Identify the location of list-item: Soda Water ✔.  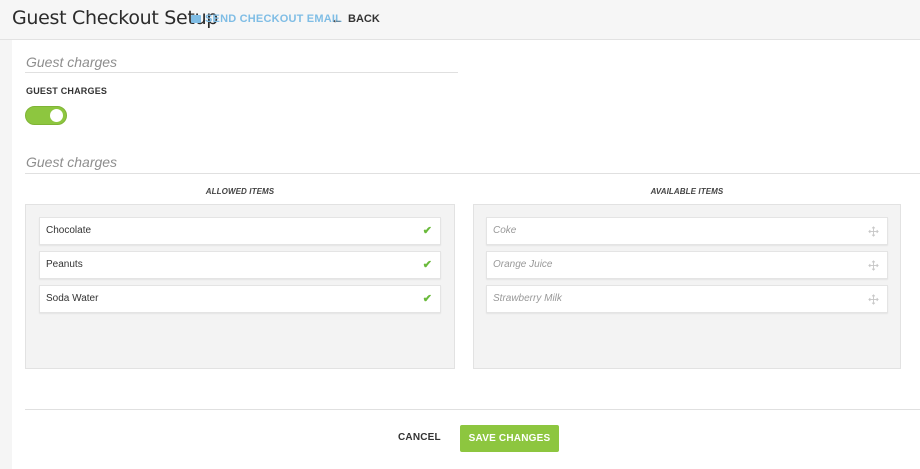
(240, 299).